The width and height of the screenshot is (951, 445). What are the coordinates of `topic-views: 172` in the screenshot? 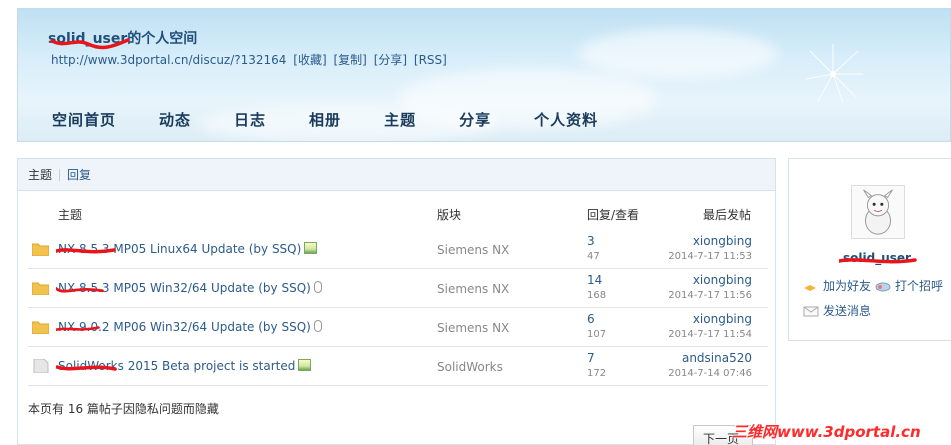 It's located at (597, 373).